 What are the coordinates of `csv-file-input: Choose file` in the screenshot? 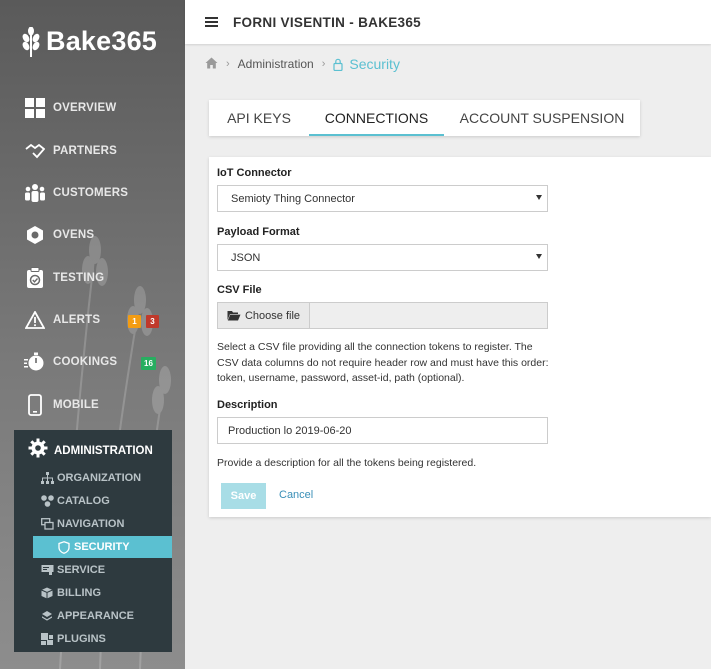 It's located at (382, 315).